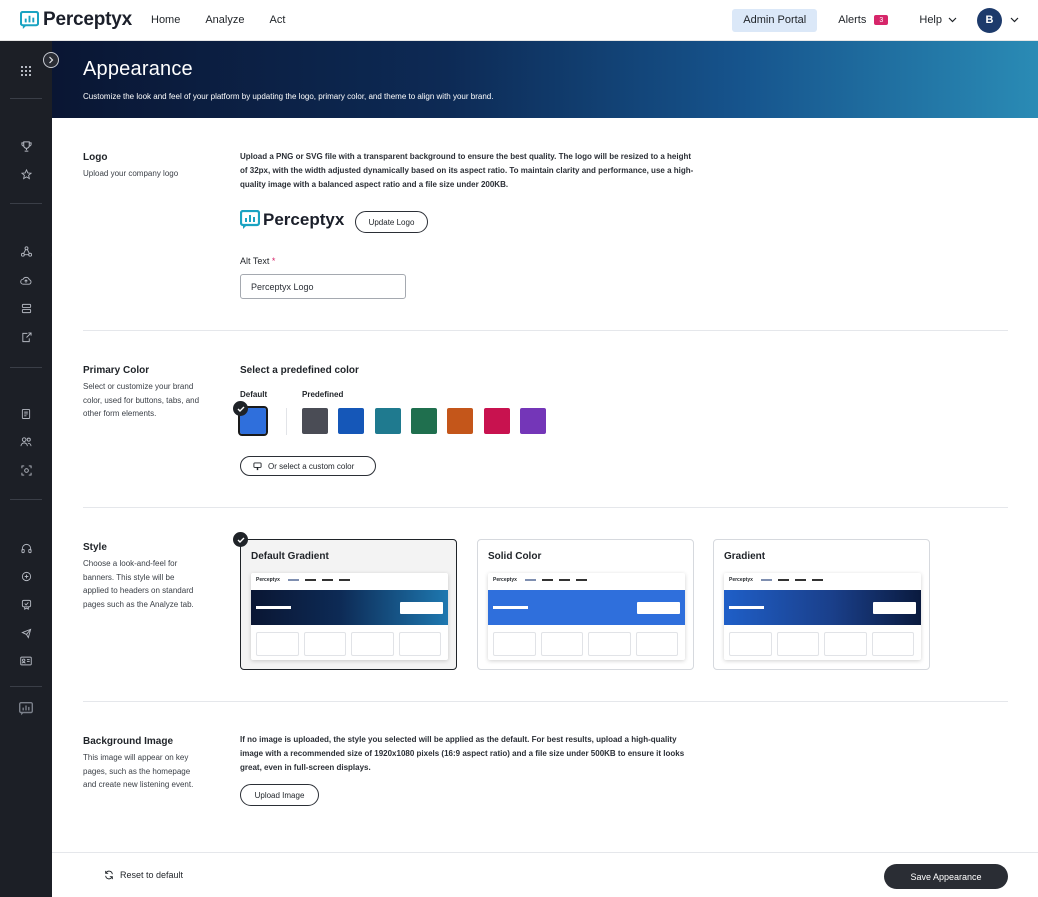  I want to click on default-color-label: Default, so click(254, 394).